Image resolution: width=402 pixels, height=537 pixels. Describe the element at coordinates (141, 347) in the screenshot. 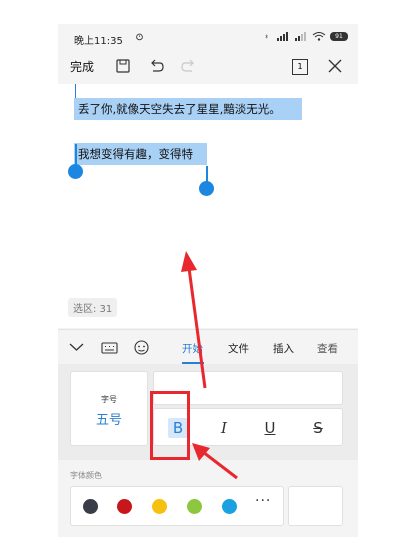

I see `voice-assistant-icon` at that location.